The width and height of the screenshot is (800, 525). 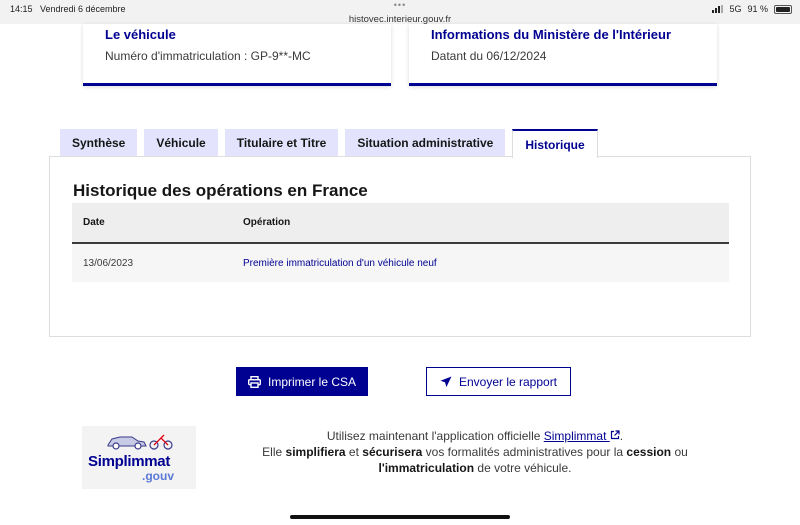 I want to click on promo-emphasis: simplifiera, so click(x=315, y=452).